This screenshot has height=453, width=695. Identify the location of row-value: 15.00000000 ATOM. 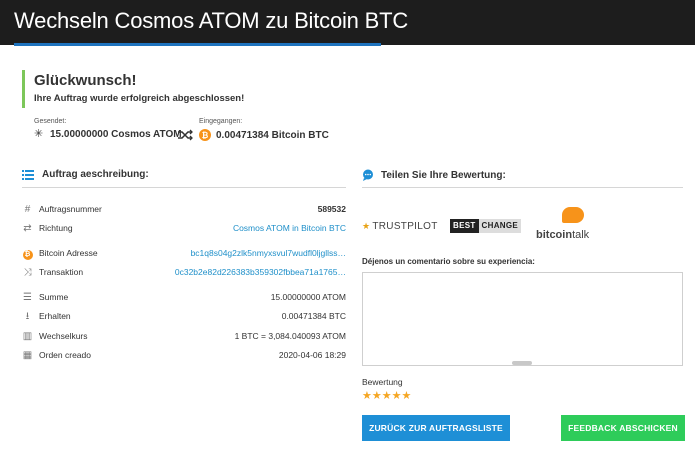
(308, 297).